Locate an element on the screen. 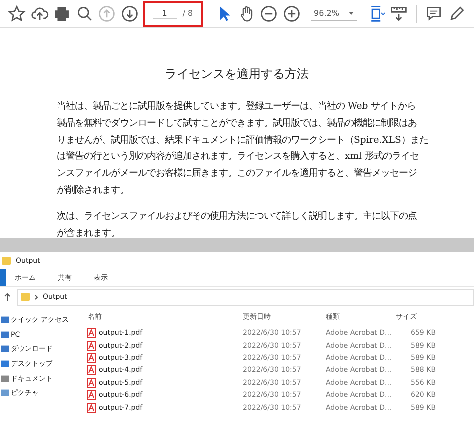 This screenshot has width=474, height=431. up-arrow-icon is located at coordinates (7, 297).